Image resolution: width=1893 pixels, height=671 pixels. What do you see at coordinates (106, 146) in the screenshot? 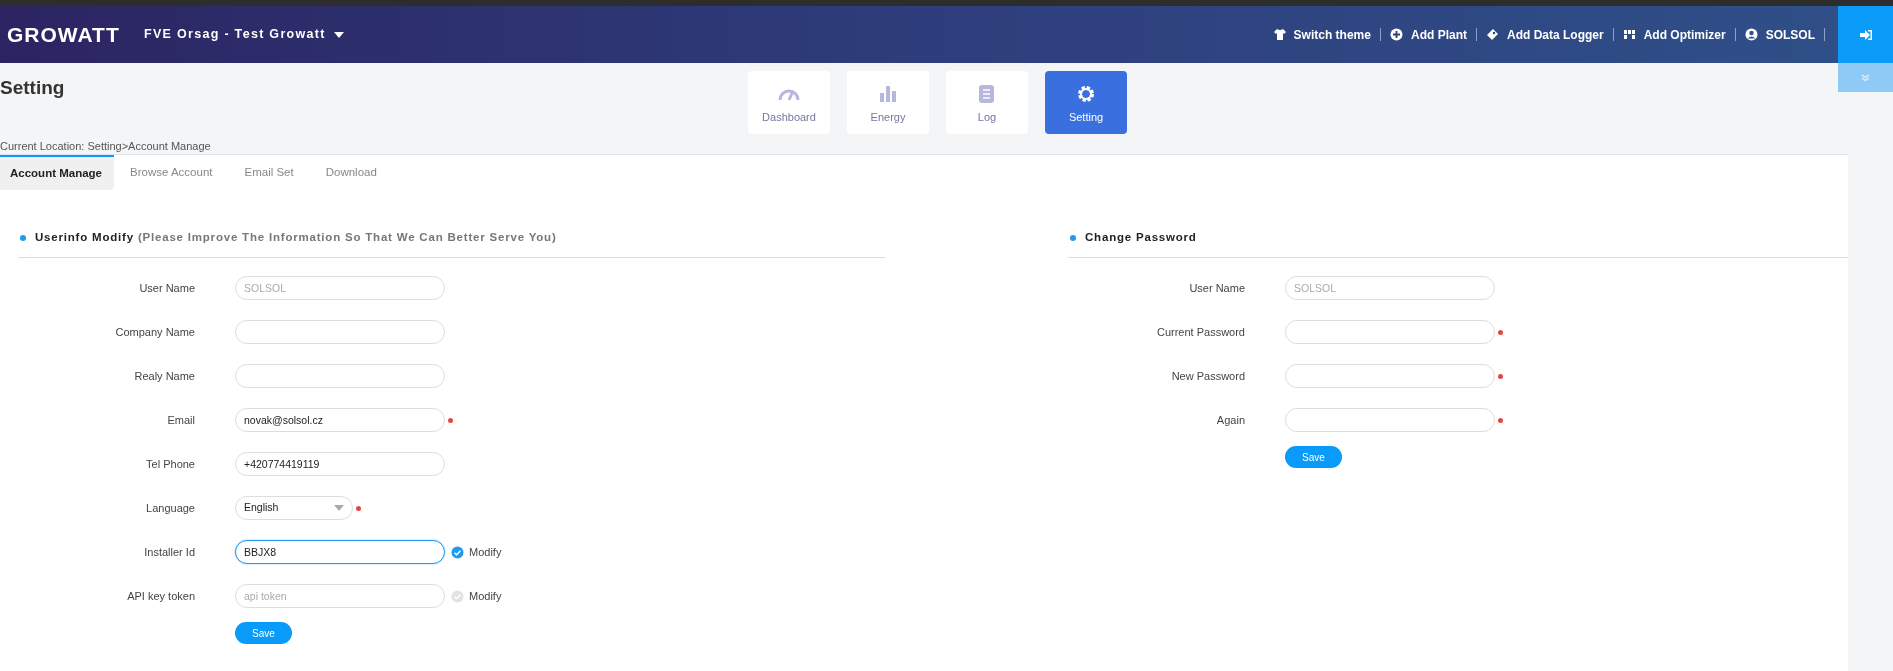
I see `breadcrumb: Current Location: Setting>Account Manage` at bounding box center [106, 146].